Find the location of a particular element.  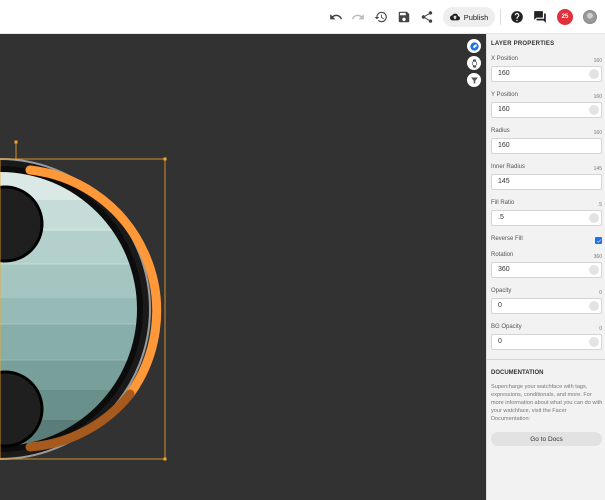

top-toolbar: Publish 25 is located at coordinates (302, 17).